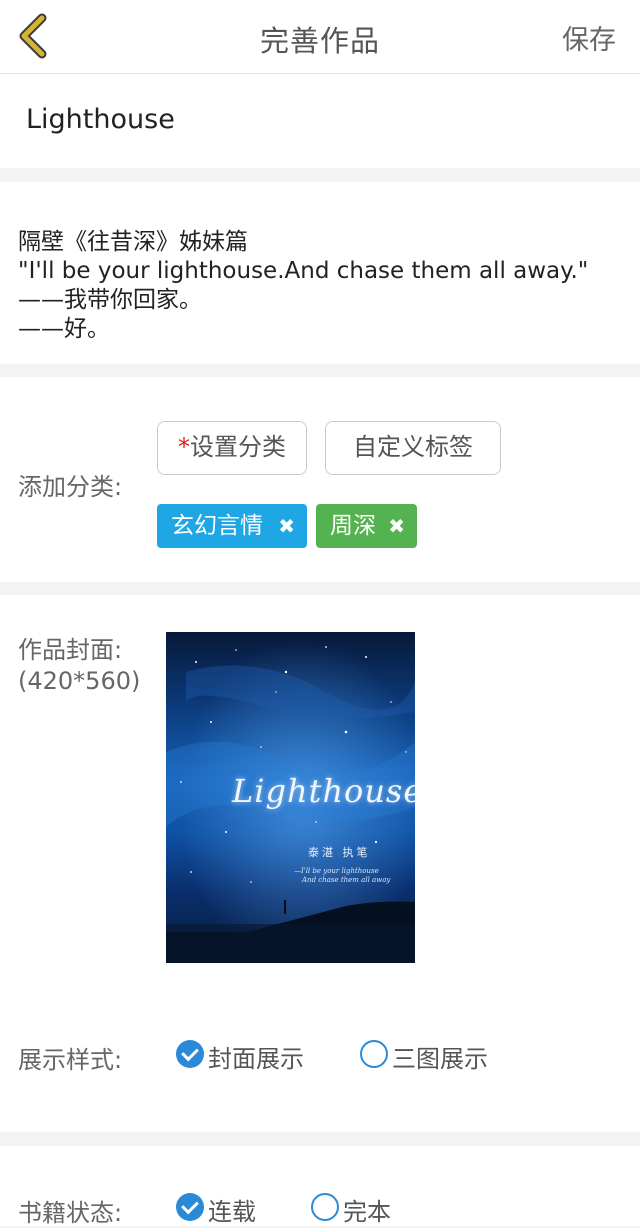 The width and height of the screenshot is (640, 1228). I want to click on save-button: 保存, so click(589, 37).